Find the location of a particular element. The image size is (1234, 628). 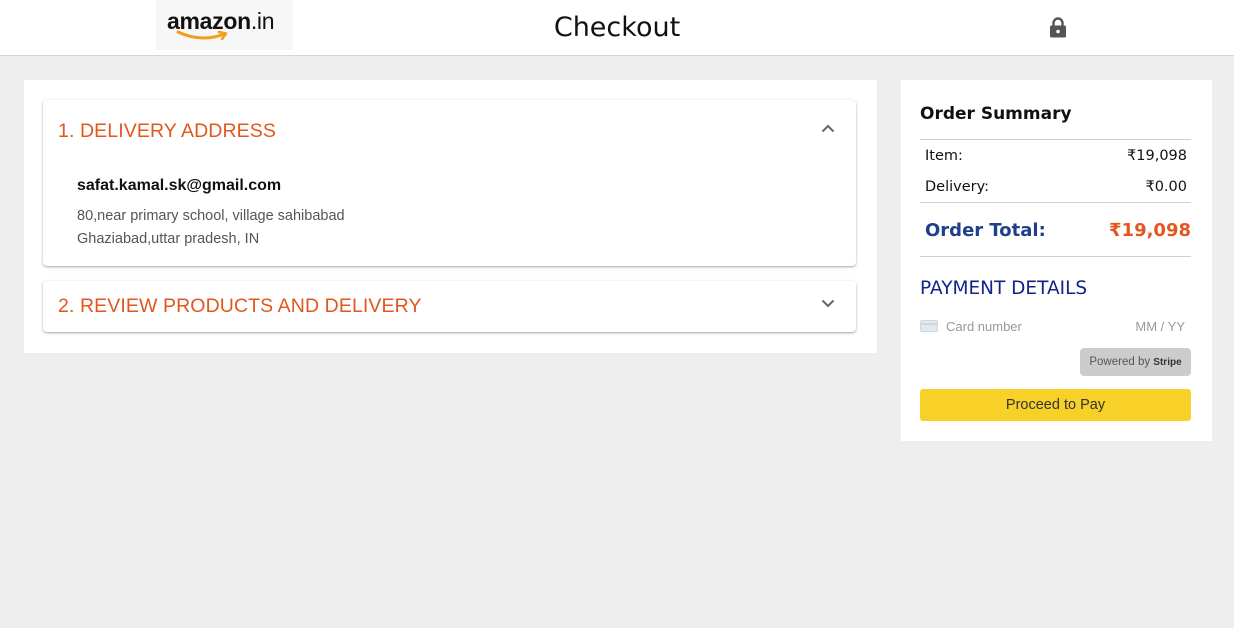

credit-card-icon is located at coordinates (929, 326).